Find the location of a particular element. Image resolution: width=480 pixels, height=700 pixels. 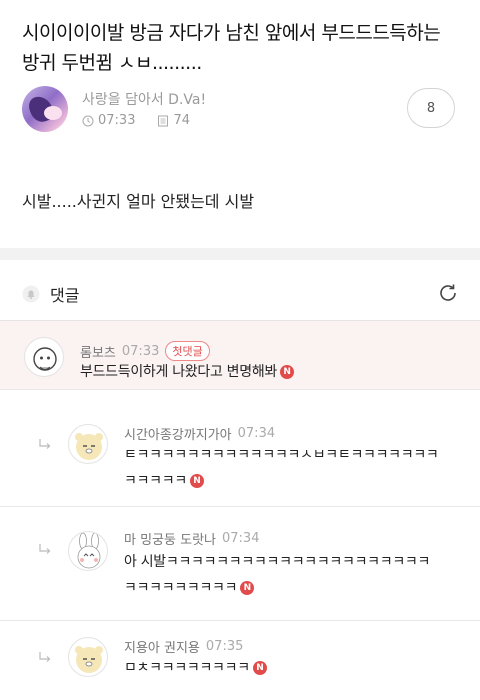

clock-icon is located at coordinates (88, 120).